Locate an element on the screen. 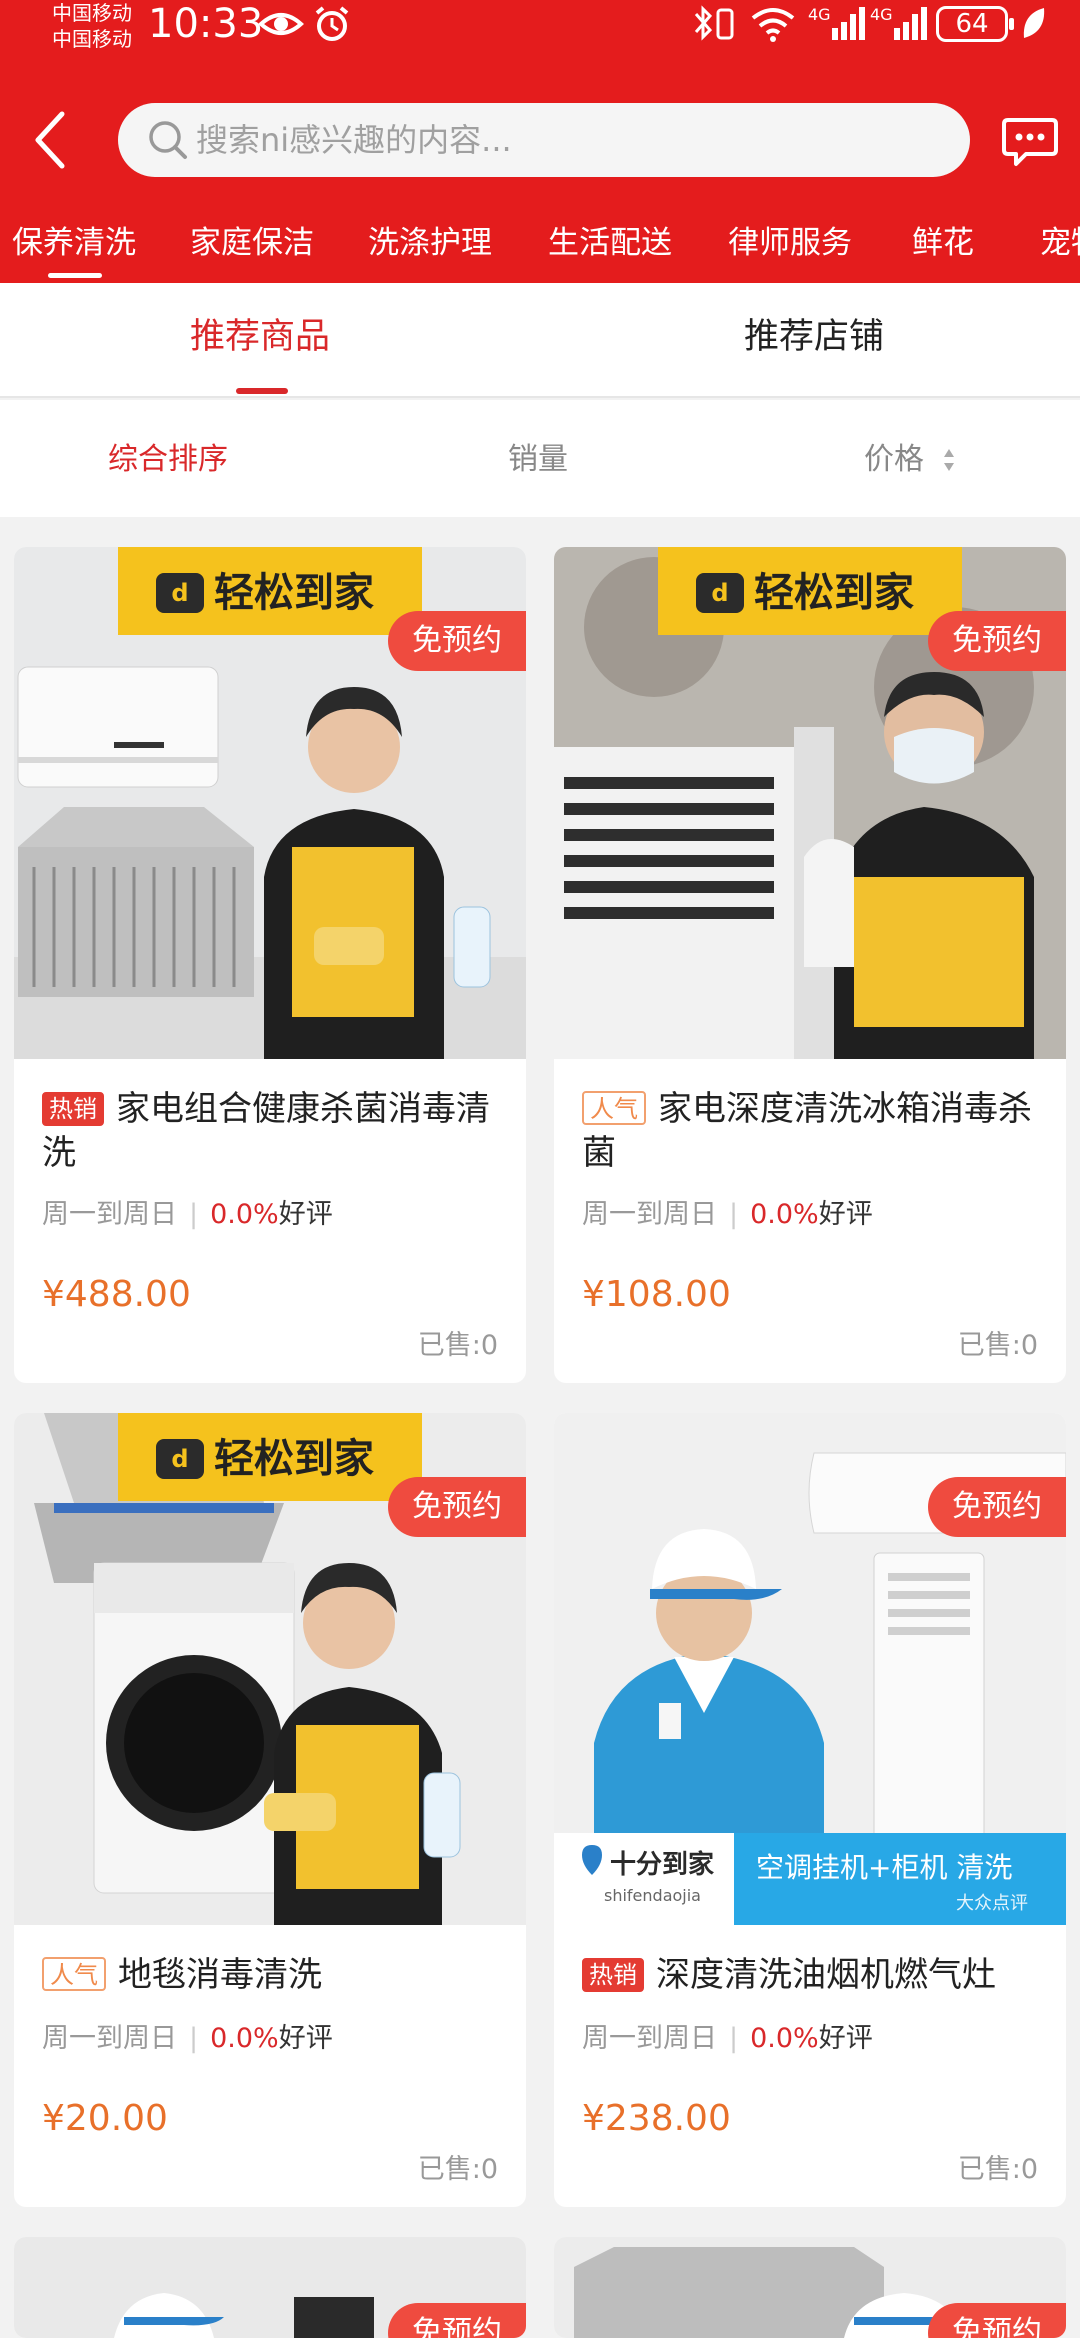 The height and width of the screenshot is (2338, 1080). carrier-2: 中国移动 is located at coordinates (92, 39).